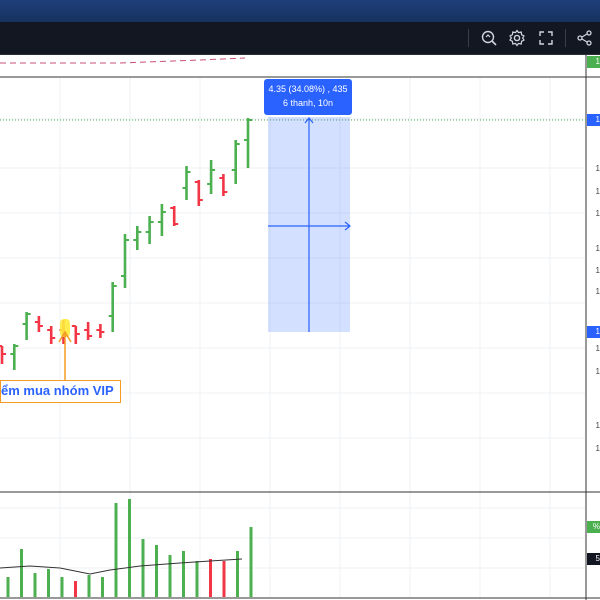 This screenshot has width=600, height=600. What do you see at coordinates (300, 38) in the screenshot?
I see `chart-toolbar` at bounding box center [300, 38].